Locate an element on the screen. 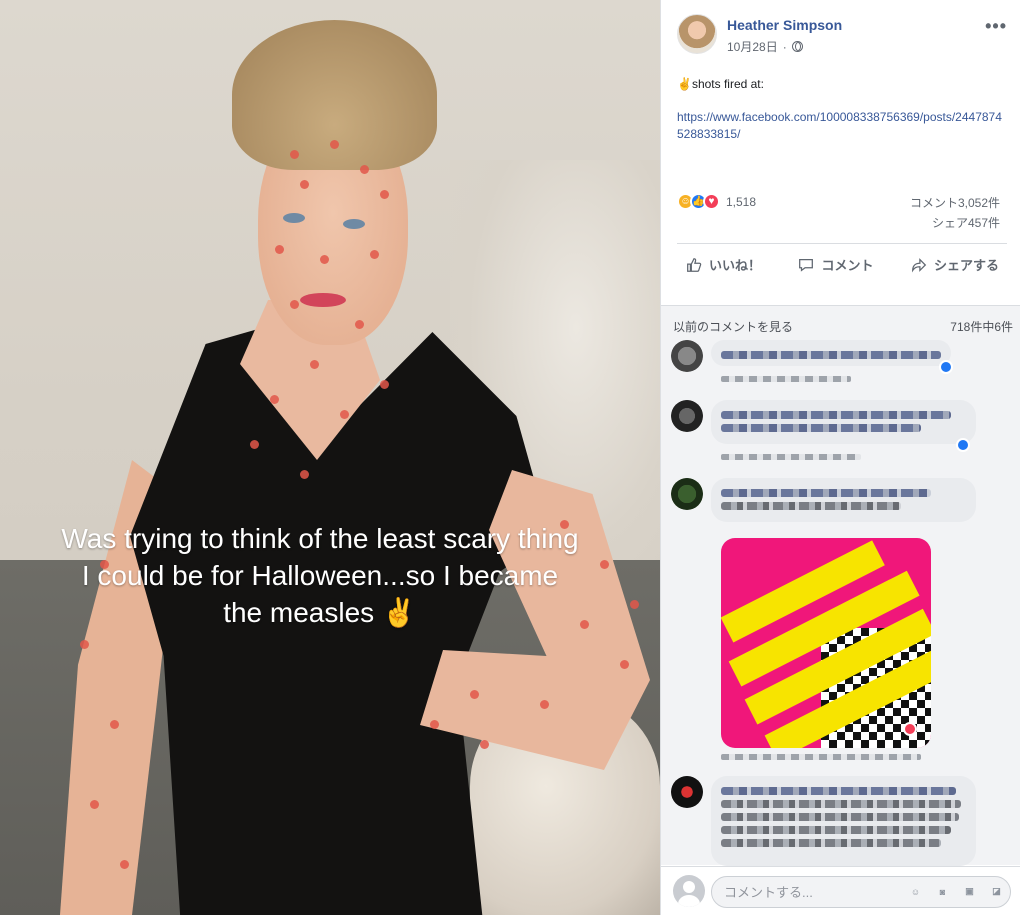  post-header: Heather Simpson 10月28日 · ••• is located at coordinates (842, 36).